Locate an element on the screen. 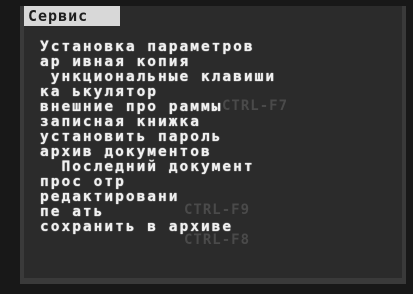 This screenshot has width=413, height=294. menu-item-external-programs: внешние про раммы is located at coordinates (158, 107).